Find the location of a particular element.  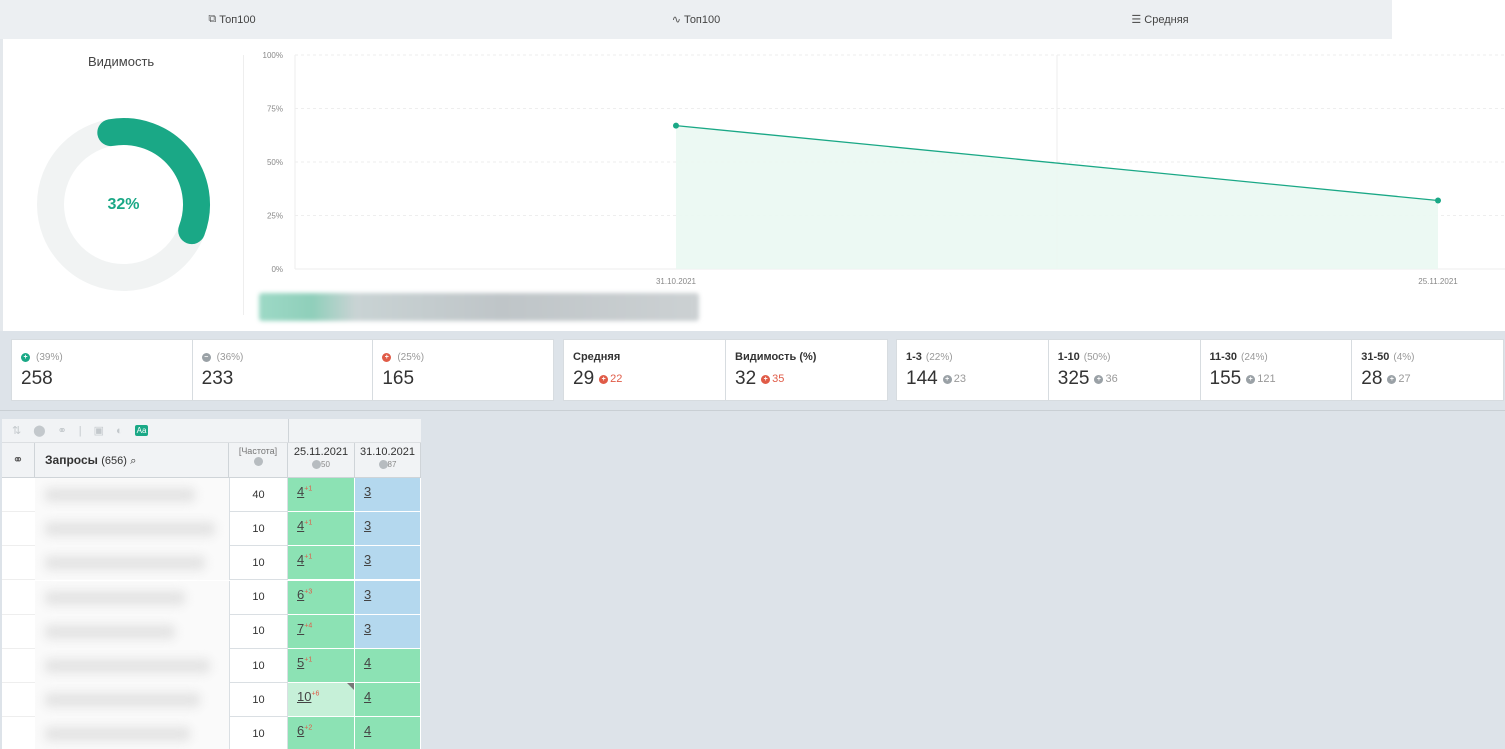

sort-icon: ⇅ is located at coordinates (16, 430).